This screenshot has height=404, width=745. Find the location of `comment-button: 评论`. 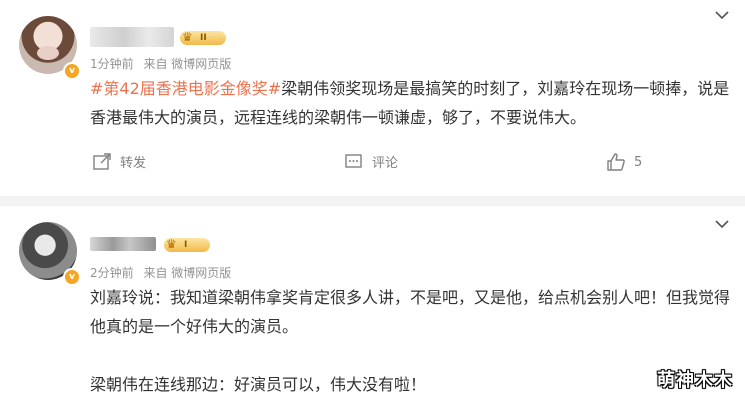

comment-button: 评论 is located at coordinates (371, 161).